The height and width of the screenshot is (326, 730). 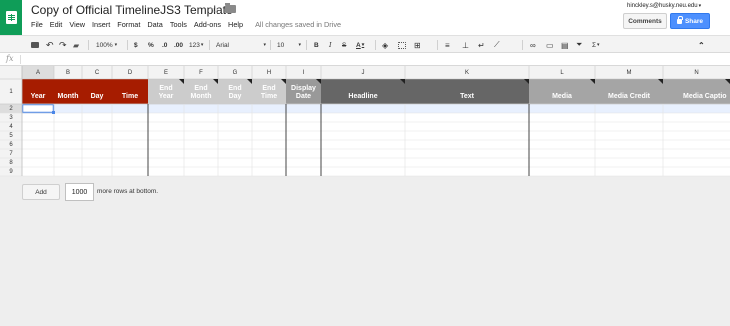 I want to click on row-header-5: 5, so click(x=11, y=135).